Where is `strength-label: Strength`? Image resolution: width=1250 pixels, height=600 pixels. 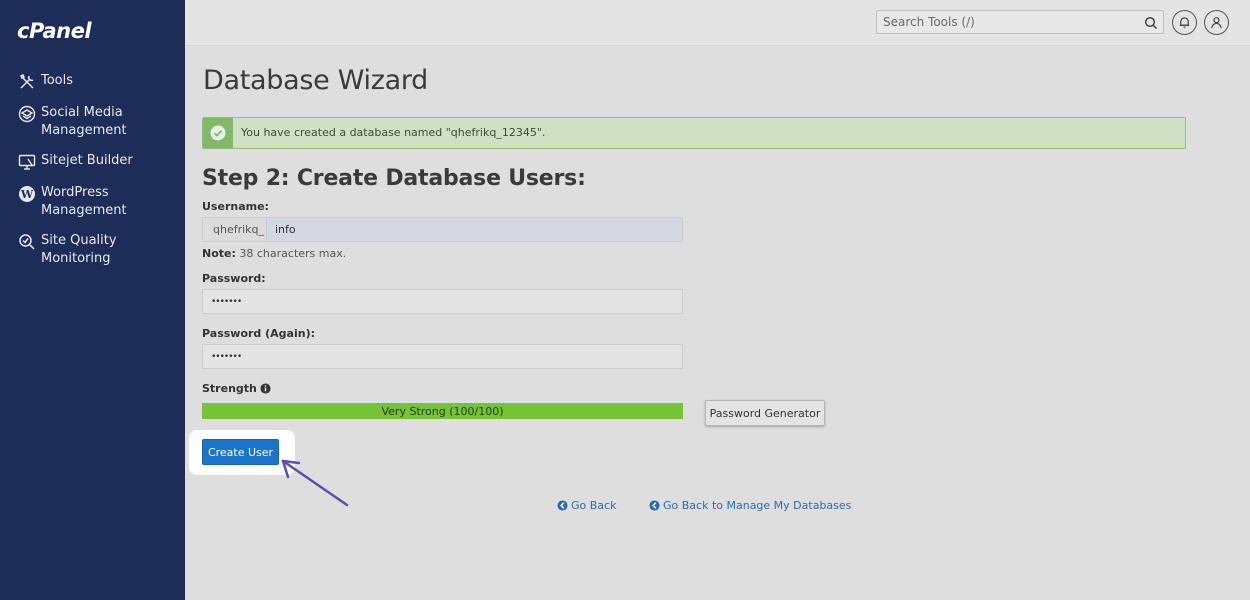 strength-label: Strength is located at coordinates (236, 388).